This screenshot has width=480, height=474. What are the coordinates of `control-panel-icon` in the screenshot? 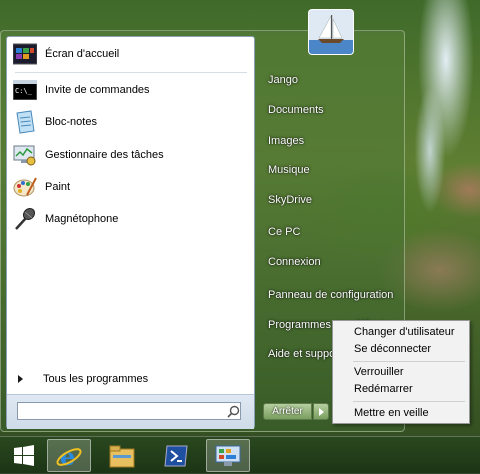 It's located at (228, 455).